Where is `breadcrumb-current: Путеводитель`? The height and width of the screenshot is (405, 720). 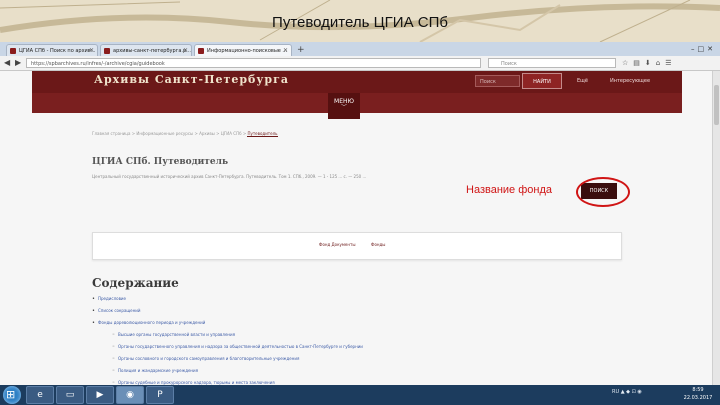 breadcrumb-current: Путеводитель is located at coordinates (262, 134).